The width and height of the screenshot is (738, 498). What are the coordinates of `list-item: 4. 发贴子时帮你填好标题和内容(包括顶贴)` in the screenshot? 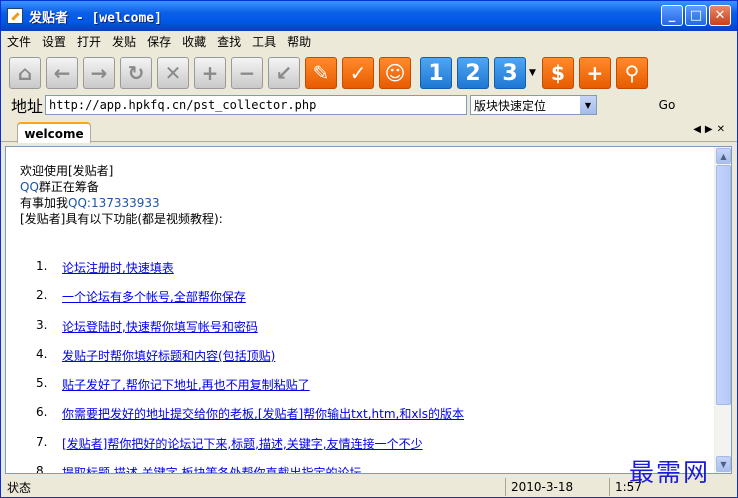 It's located at (250, 361).